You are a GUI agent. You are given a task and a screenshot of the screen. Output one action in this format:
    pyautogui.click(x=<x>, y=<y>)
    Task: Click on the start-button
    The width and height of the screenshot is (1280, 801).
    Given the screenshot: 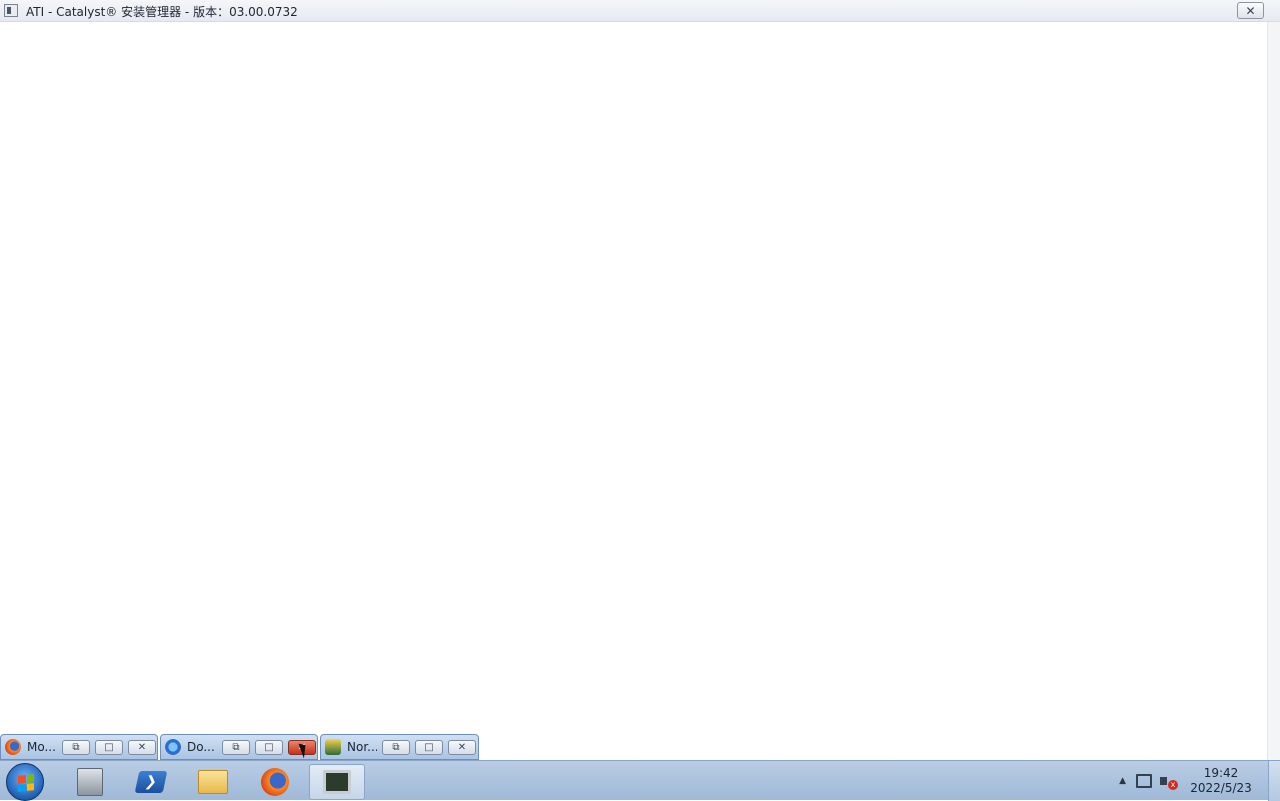 What is the action you would take?
    pyautogui.click(x=25, y=782)
    